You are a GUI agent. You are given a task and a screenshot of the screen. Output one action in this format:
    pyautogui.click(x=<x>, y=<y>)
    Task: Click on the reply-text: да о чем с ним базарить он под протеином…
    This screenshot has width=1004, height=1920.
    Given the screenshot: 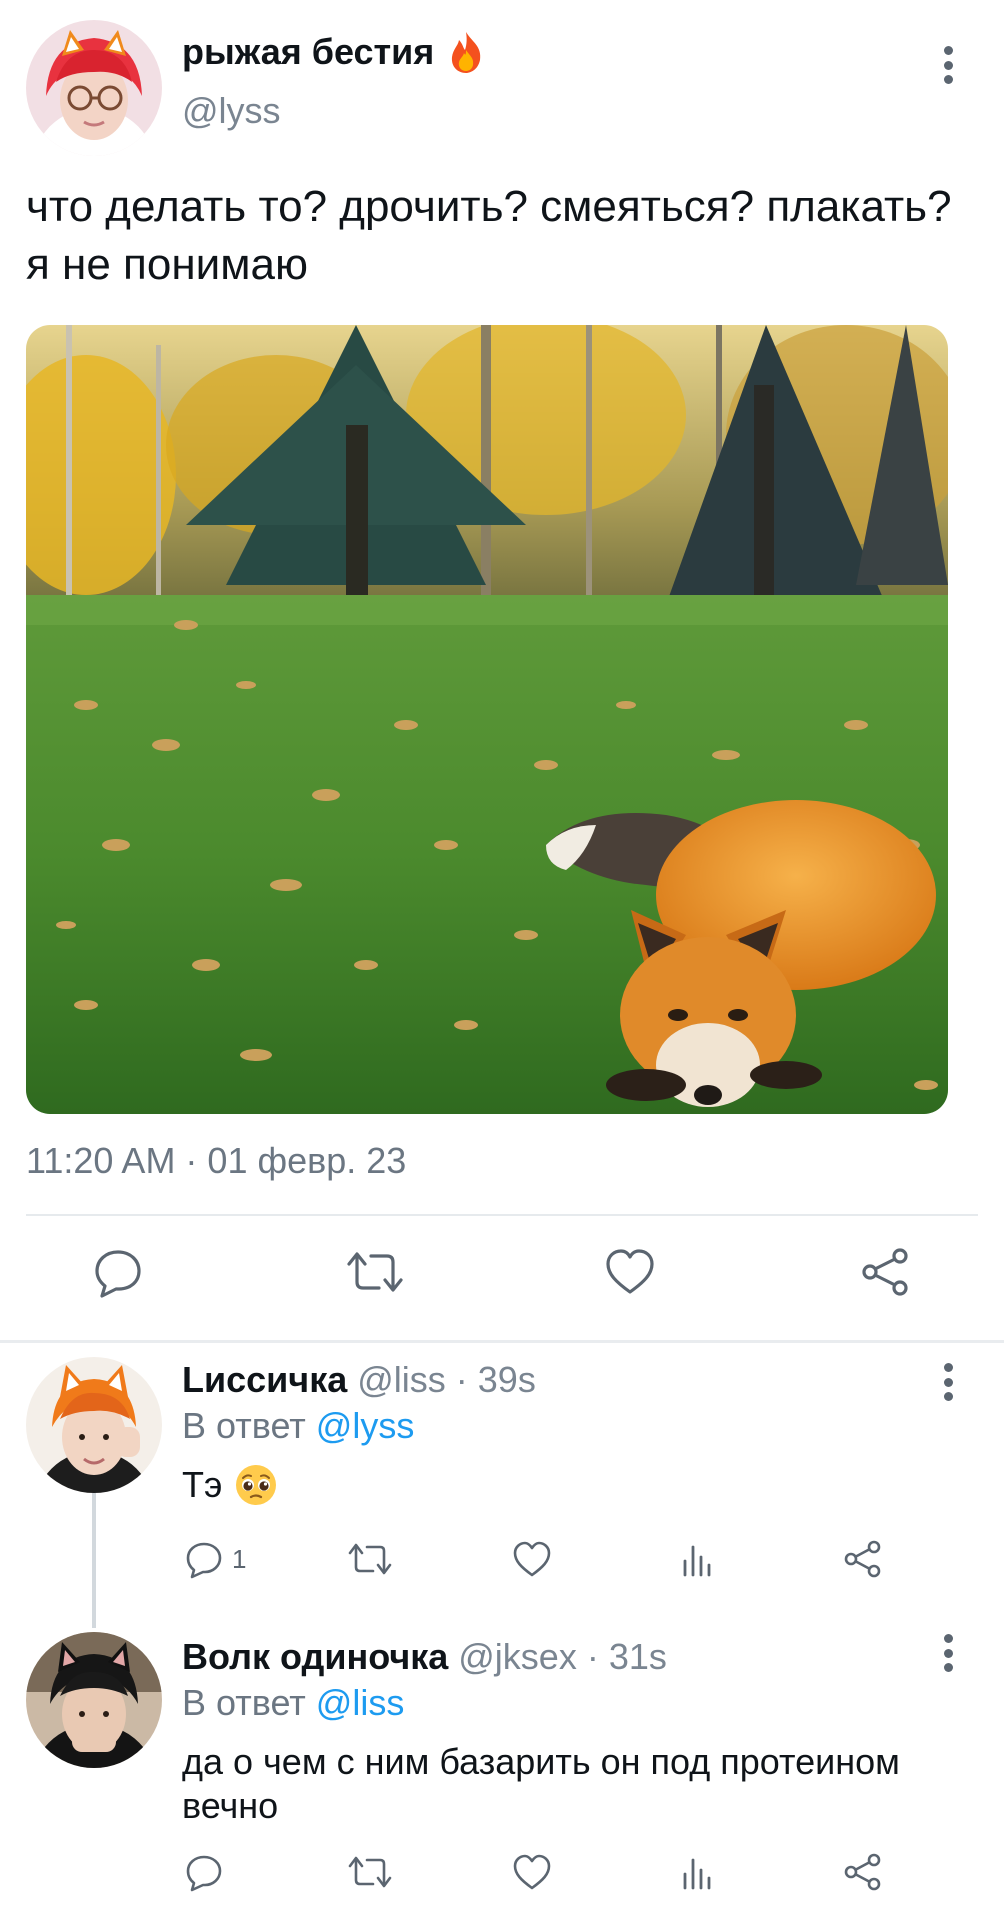 What is the action you would take?
    pyautogui.click(x=577, y=1784)
    